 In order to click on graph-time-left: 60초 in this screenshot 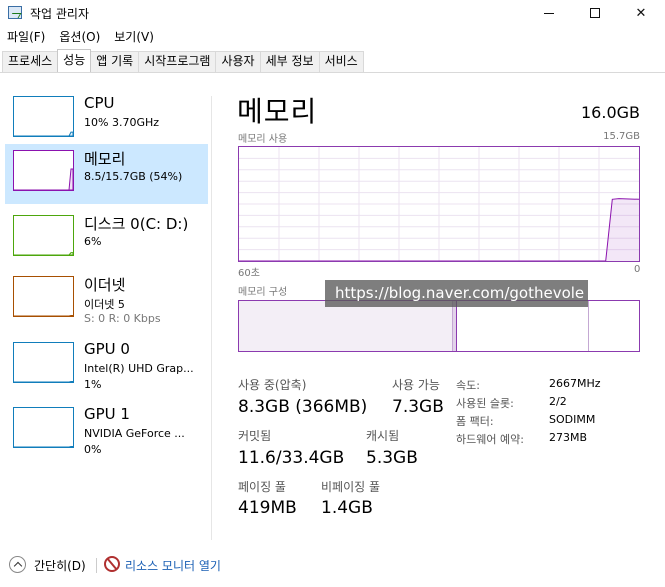, I will do `click(249, 273)`.